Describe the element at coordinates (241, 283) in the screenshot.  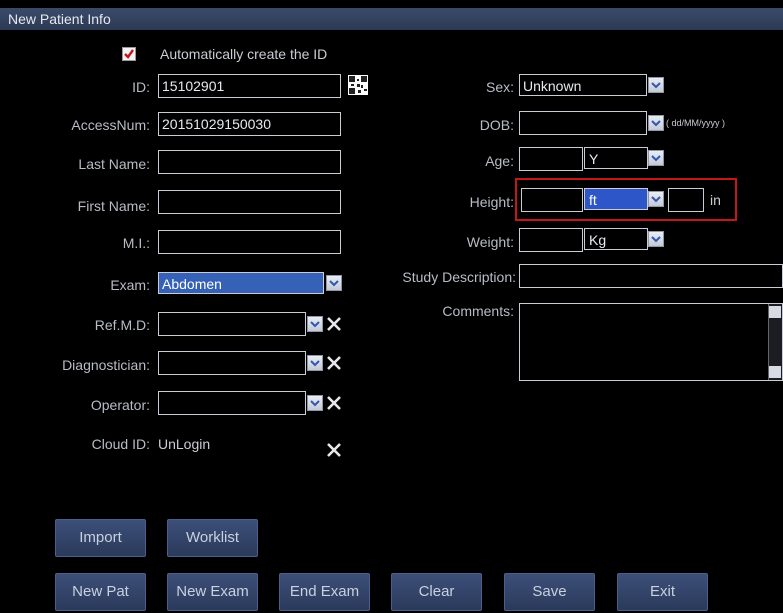
I see `exam-select: Abdomen` at that location.